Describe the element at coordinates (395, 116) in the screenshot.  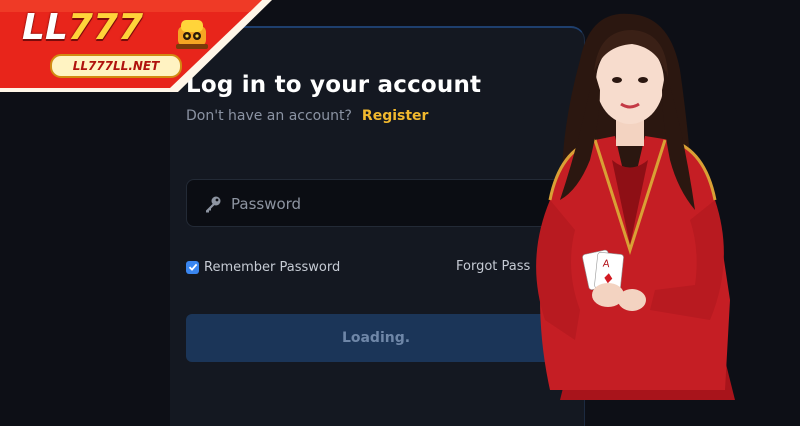
I see `register-link: Register` at that location.